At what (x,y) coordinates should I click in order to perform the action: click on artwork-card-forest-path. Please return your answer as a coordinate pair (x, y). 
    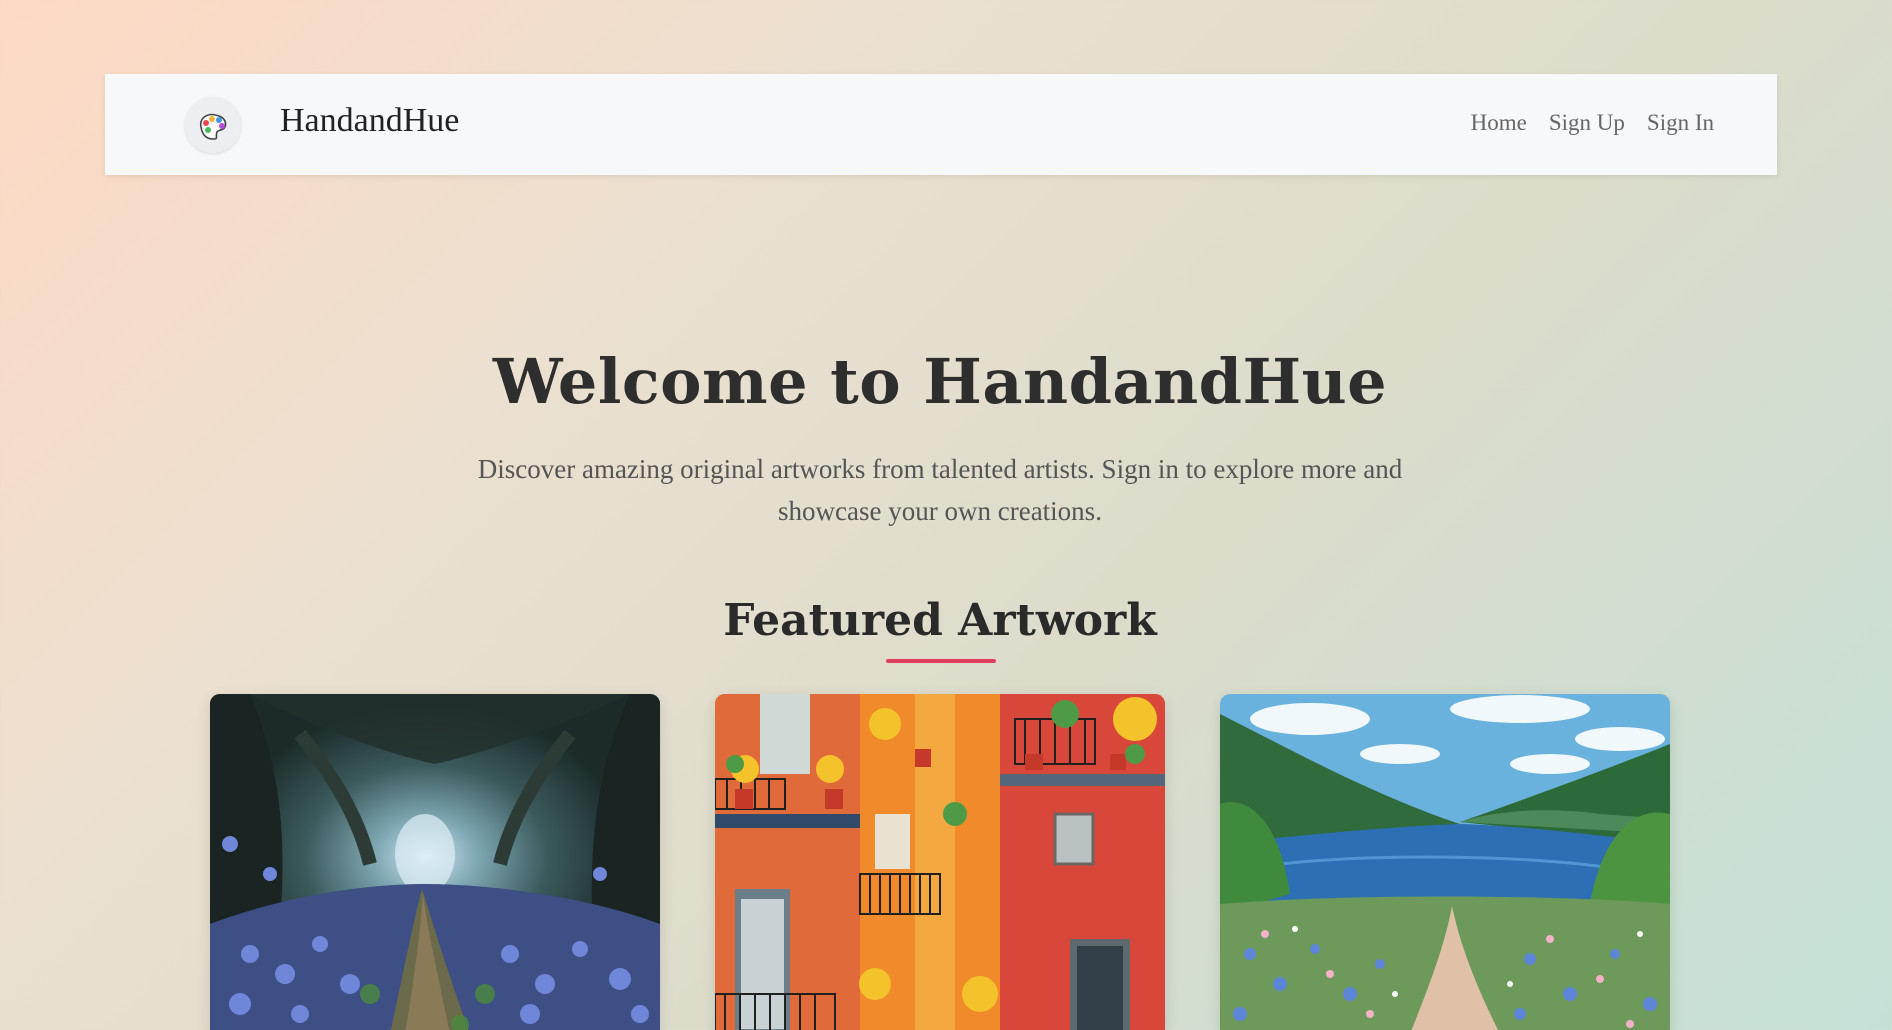
    Looking at the image, I should click on (435, 862).